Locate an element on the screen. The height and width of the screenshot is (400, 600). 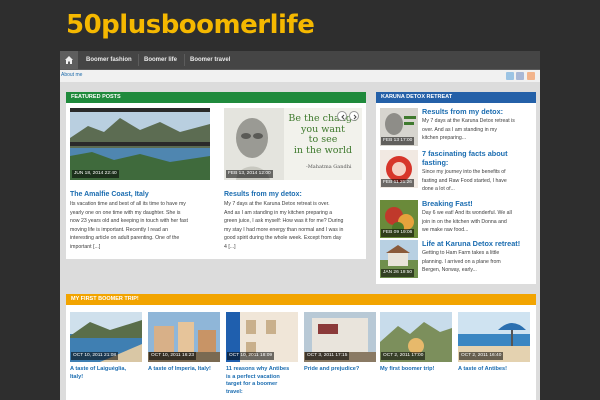
sidebar-post-1-date: FEB 13 17:00 is located at coordinates (398, 141).